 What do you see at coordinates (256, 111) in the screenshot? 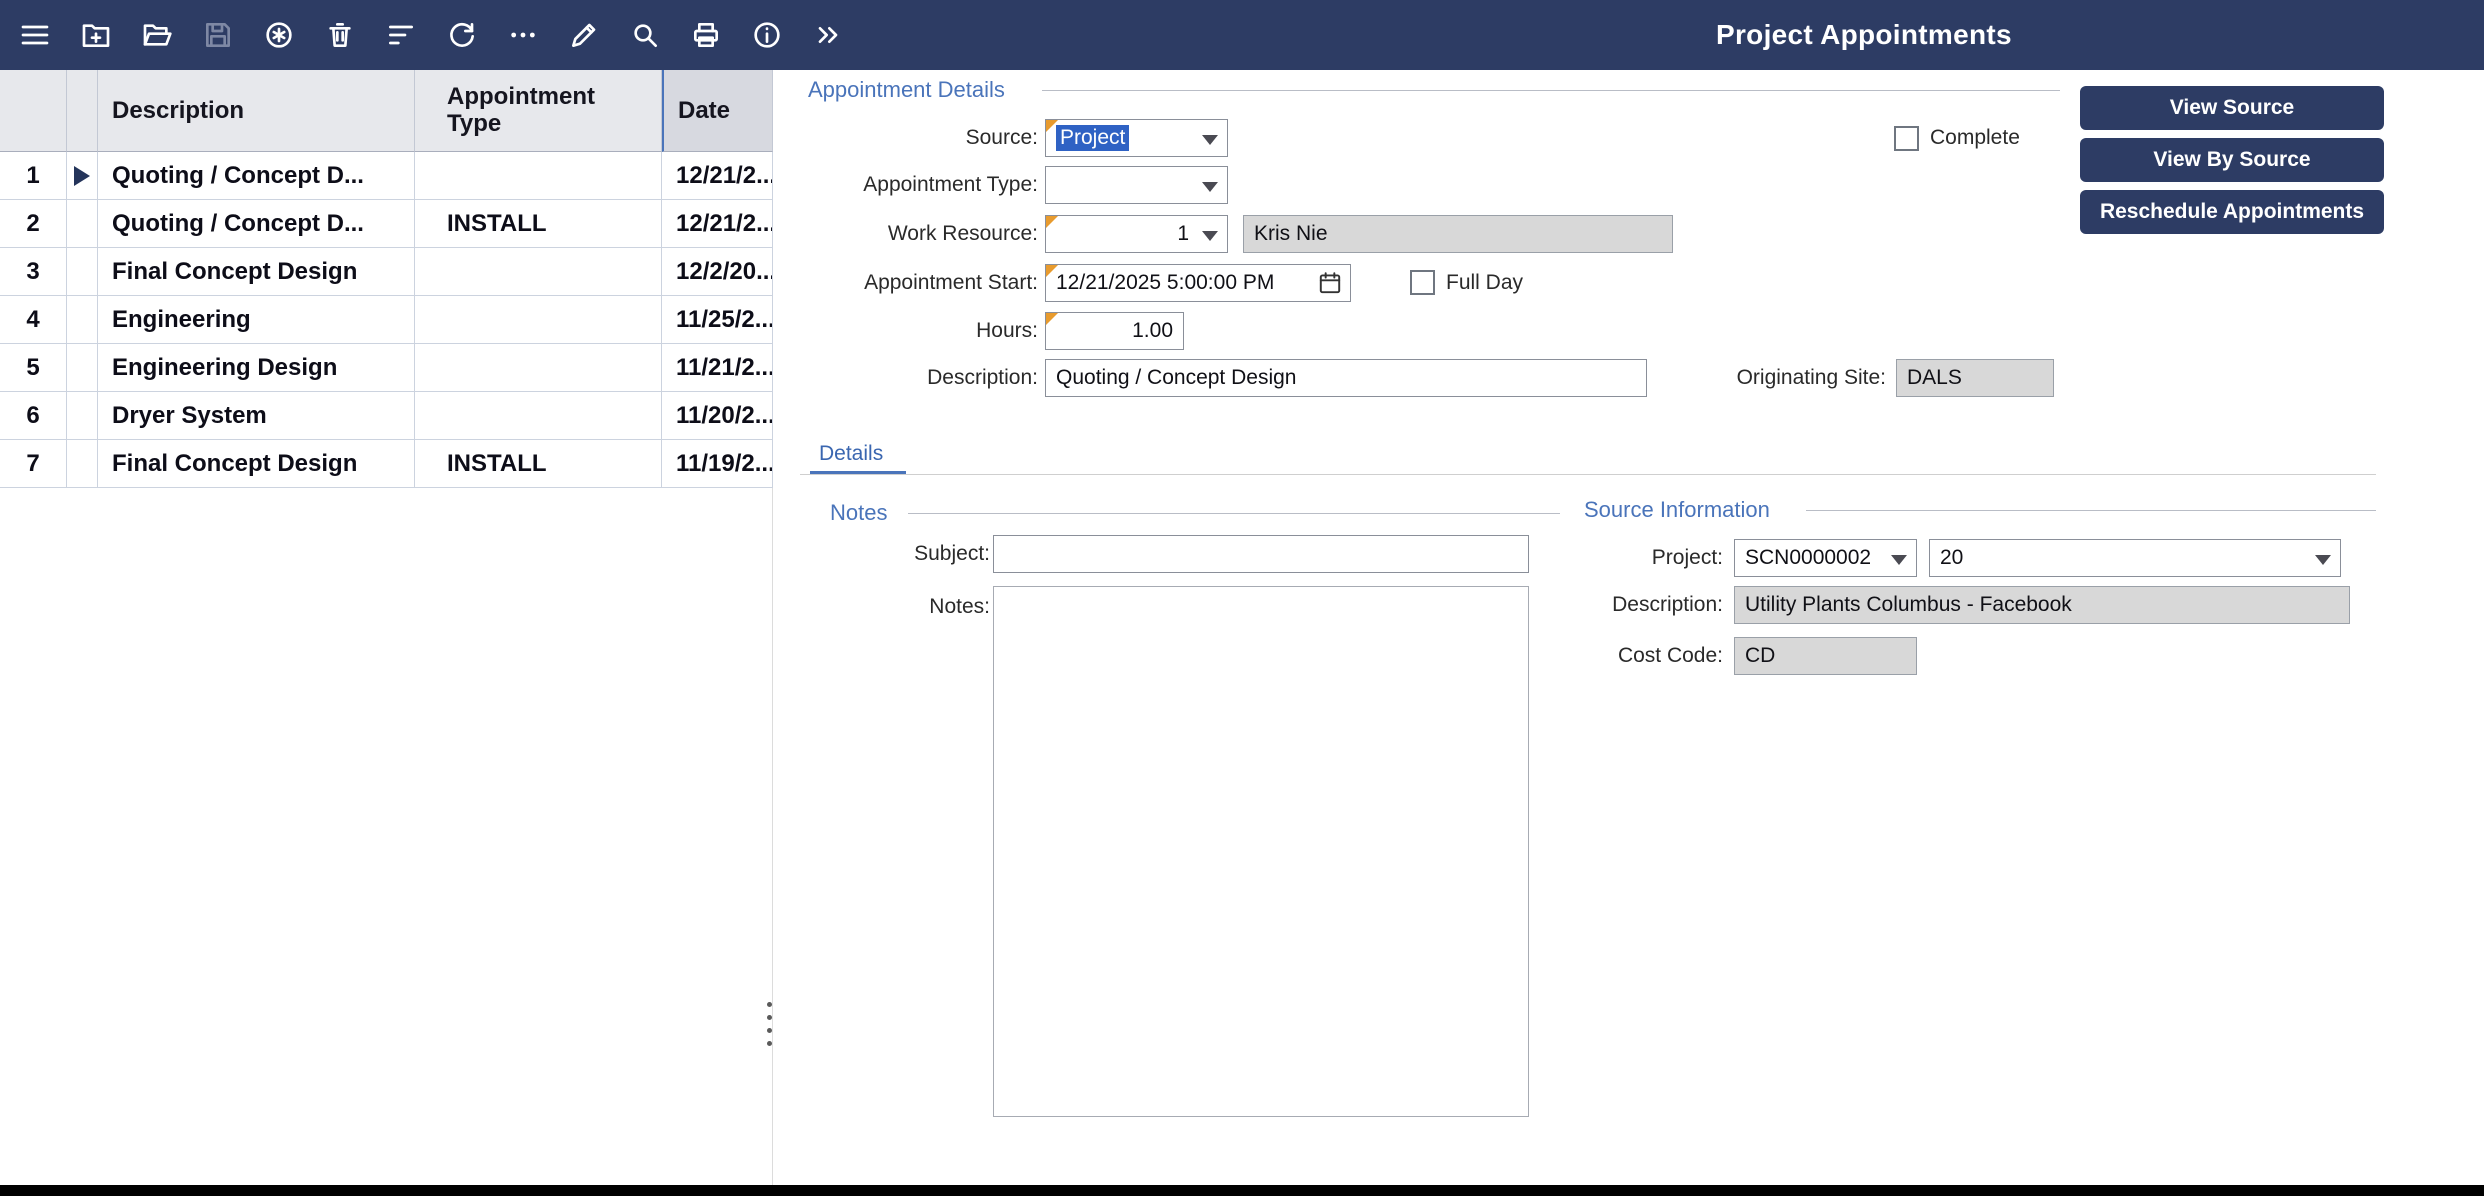
I see `grid-header-description: Description` at bounding box center [256, 111].